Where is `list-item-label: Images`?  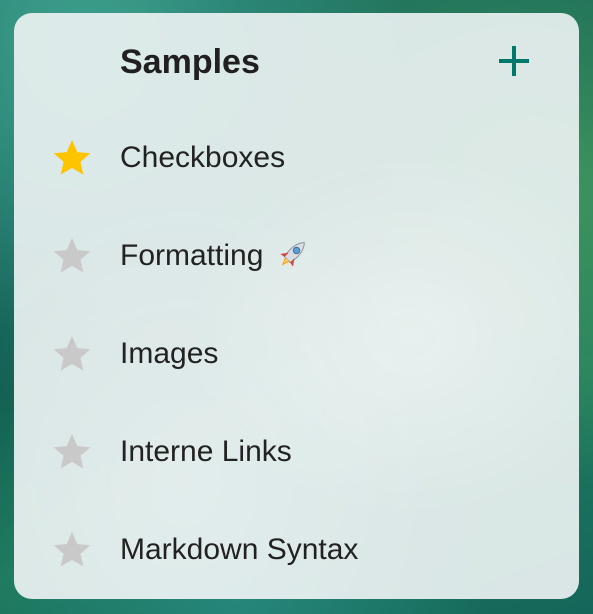 list-item-label: Images is located at coordinates (169, 353).